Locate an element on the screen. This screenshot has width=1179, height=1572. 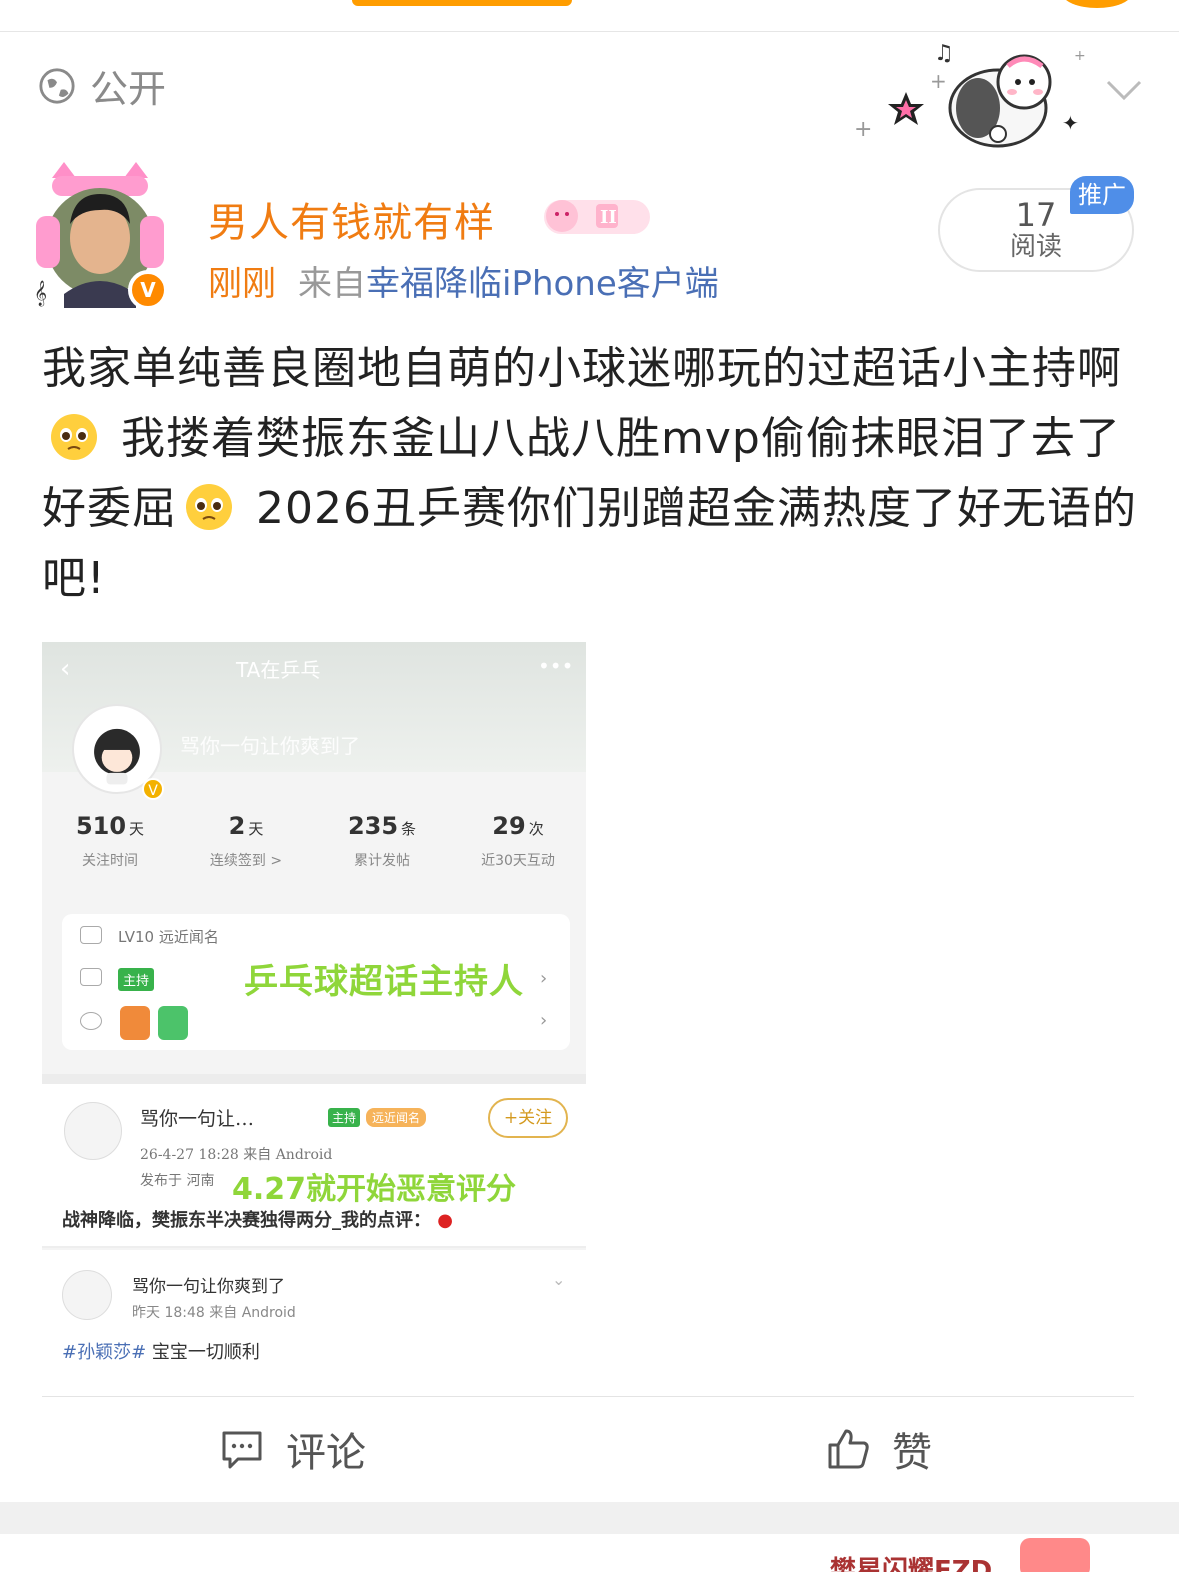
cat-sticker-icon: ♫ + + ✦ + is located at coordinates (970, 94).